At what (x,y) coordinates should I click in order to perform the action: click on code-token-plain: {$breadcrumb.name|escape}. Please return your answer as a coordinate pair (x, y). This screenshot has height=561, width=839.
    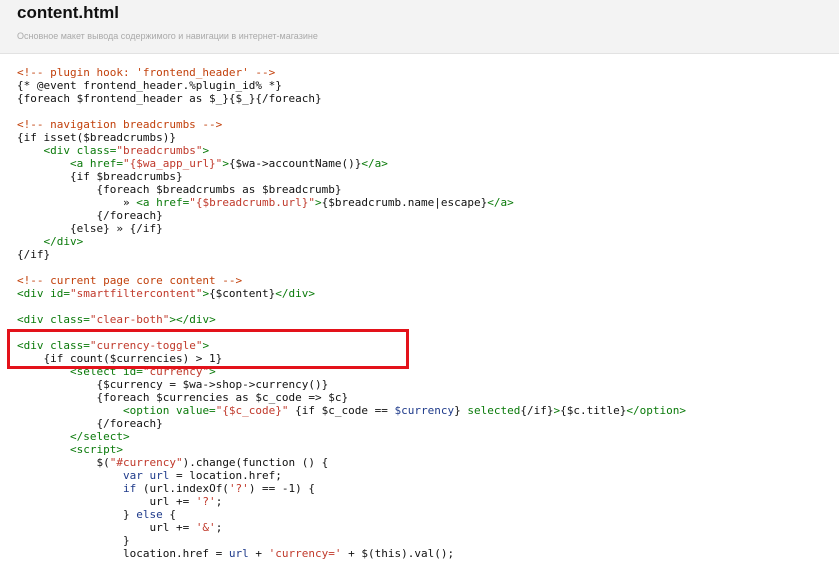
    Looking at the image, I should click on (404, 202).